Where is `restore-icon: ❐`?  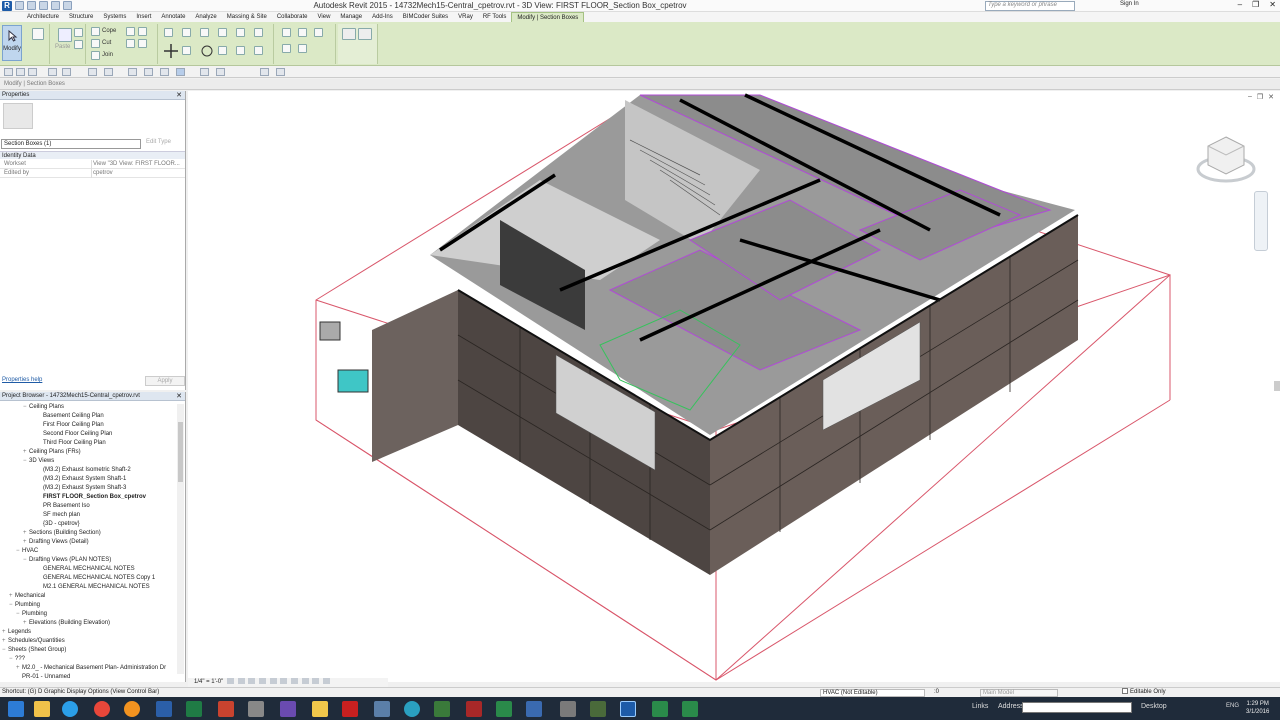
restore-icon: ❐ is located at coordinates (1260, 97).